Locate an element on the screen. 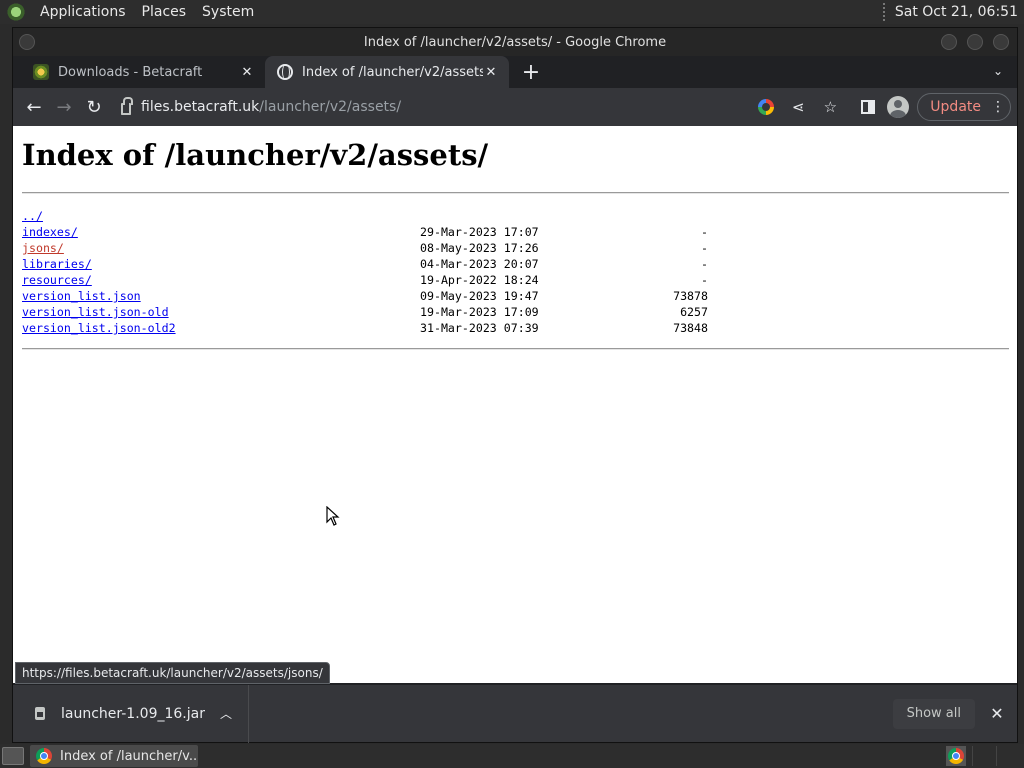 The width and height of the screenshot is (1024, 768). profile-button is located at coordinates (898, 107).